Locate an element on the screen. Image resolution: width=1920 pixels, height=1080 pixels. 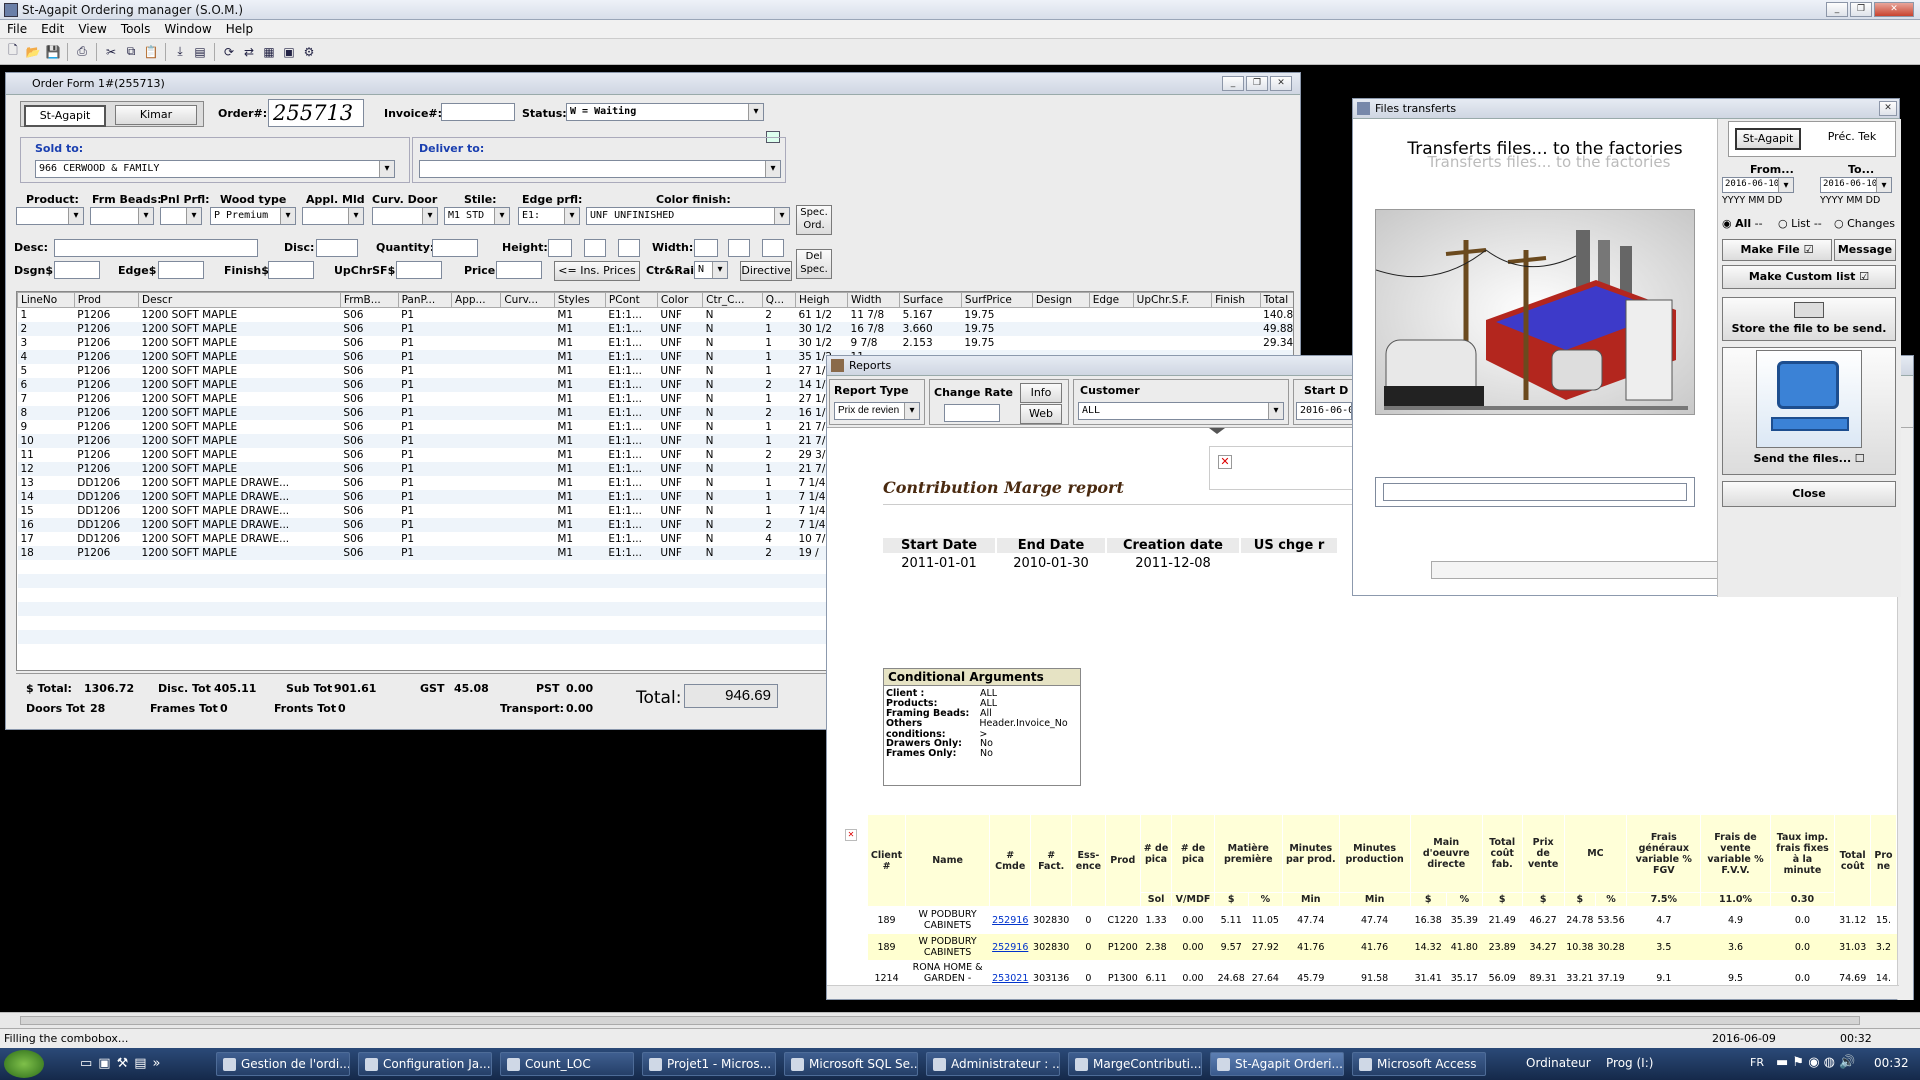
radio-changes: ○ Changes is located at coordinates (1864, 223).